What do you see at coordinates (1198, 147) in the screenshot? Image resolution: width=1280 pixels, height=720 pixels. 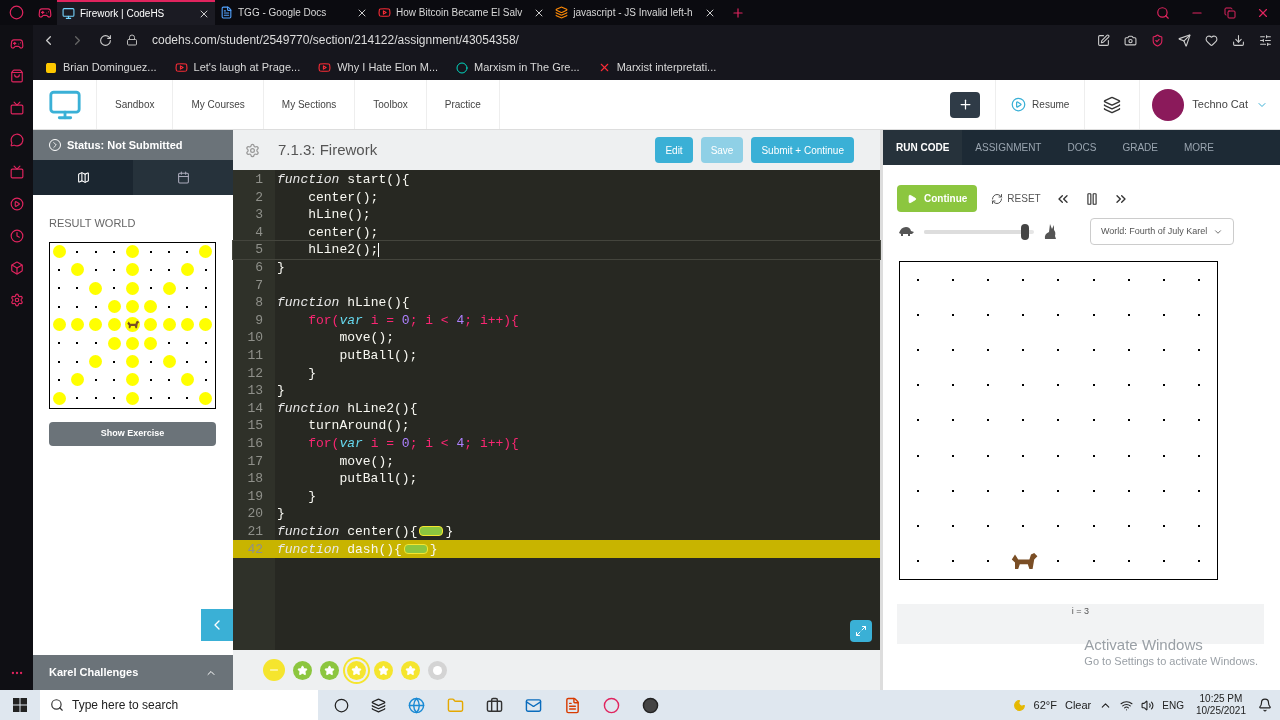 I see `panel-tab: MORE` at bounding box center [1198, 147].